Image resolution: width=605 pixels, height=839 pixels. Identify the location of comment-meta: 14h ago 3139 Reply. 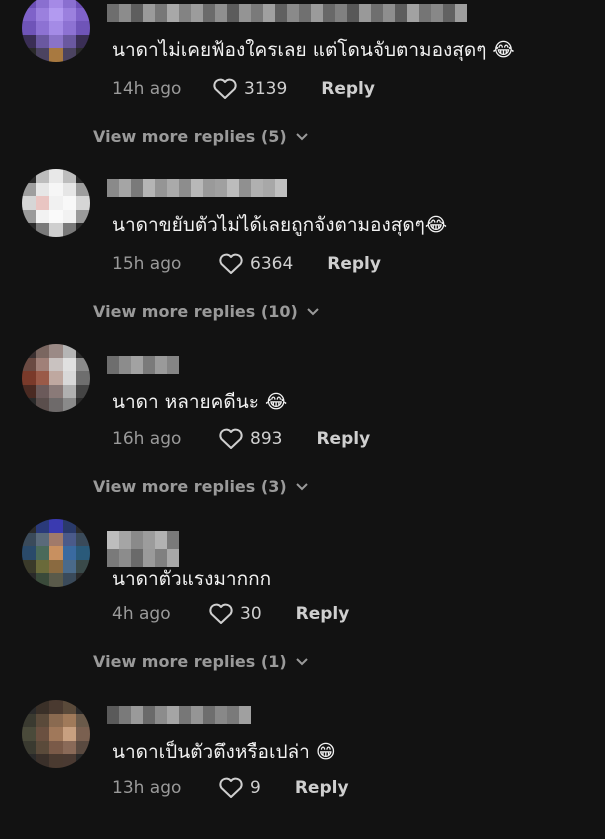
(243, 89).